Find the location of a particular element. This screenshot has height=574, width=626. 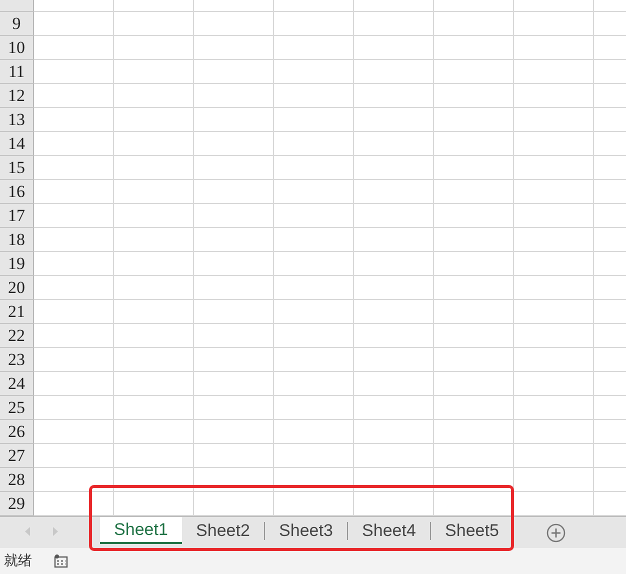

row-number: 22 is located at coordinates (17, 336).